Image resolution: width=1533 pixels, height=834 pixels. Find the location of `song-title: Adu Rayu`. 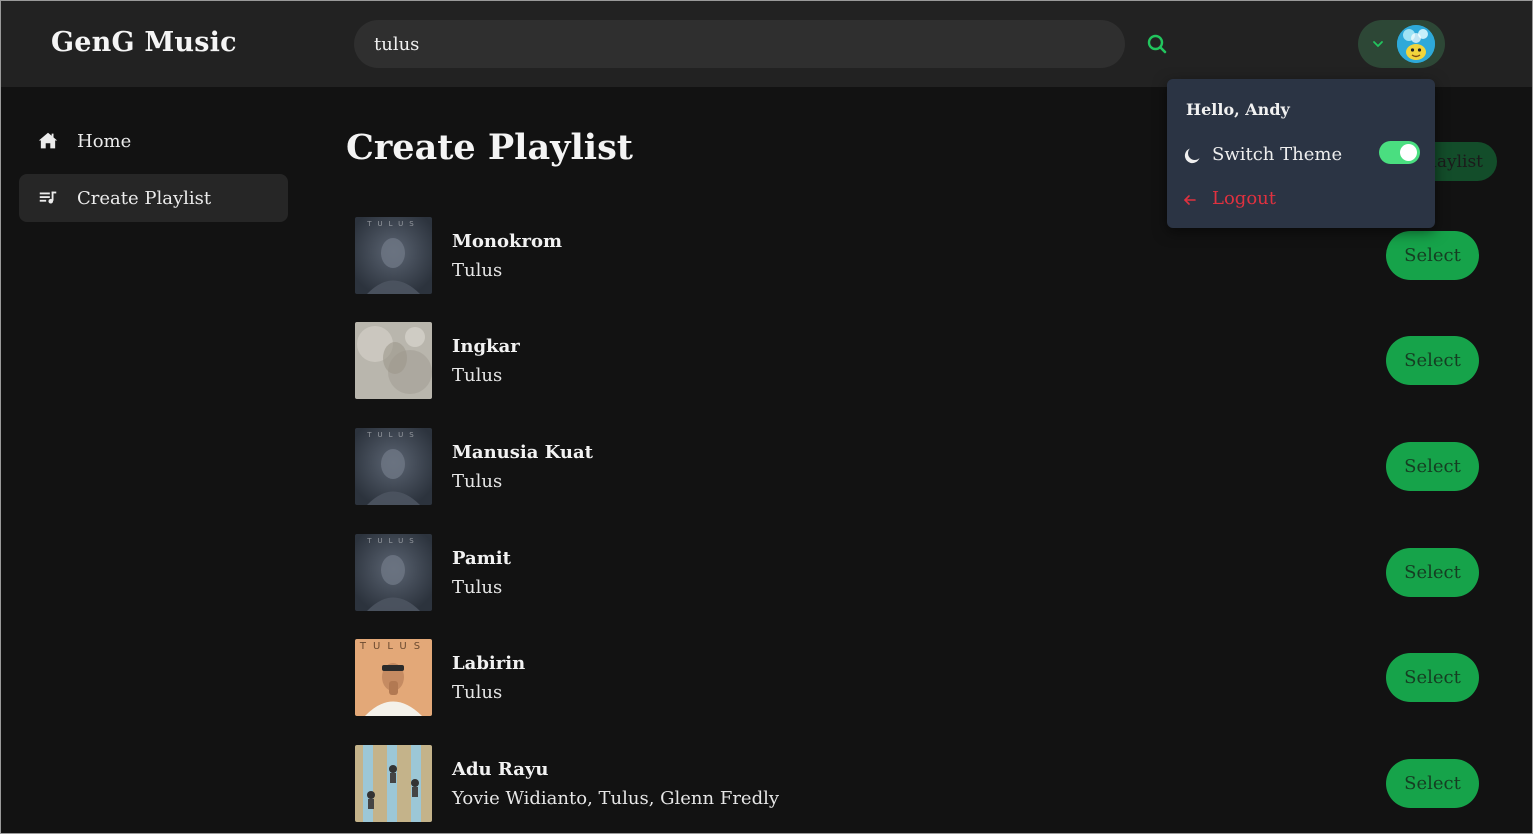

song-title: Adu Rayu is located at coordinates (500, 769).